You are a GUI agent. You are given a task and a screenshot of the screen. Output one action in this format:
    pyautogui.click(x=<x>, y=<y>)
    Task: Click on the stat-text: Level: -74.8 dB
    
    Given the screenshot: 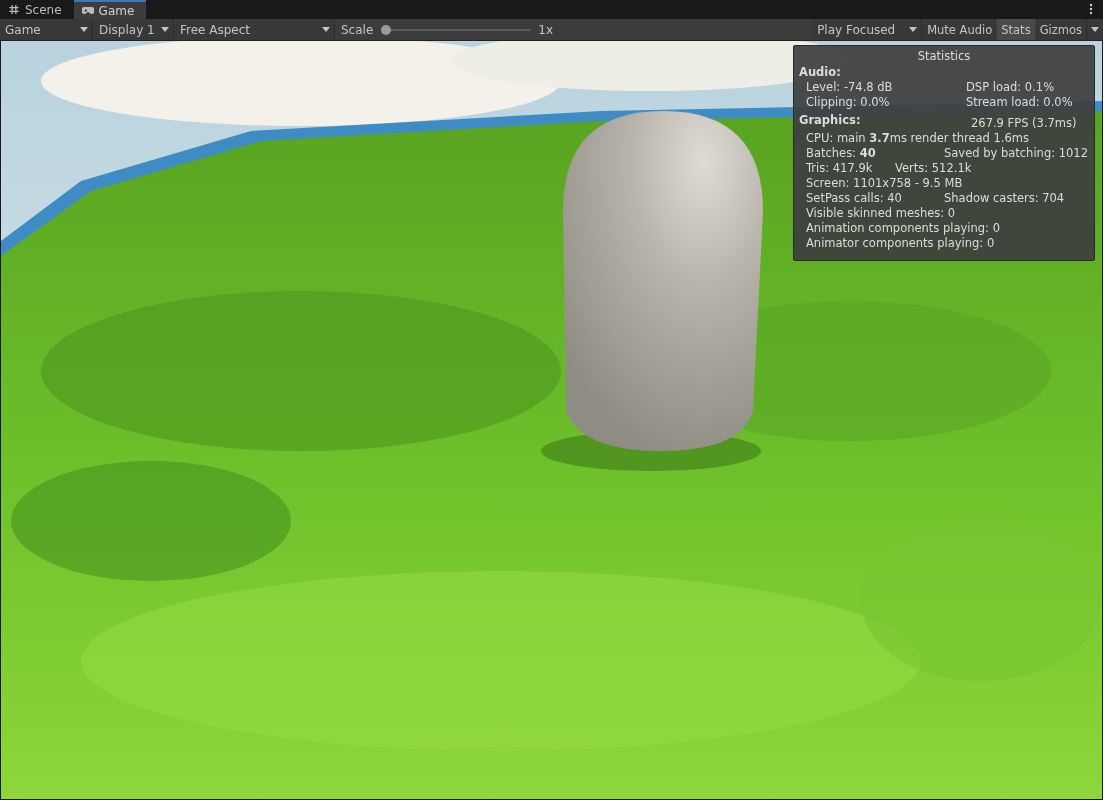 What is the action you would take?
    pyautogui.click(x=850, y=87)
    